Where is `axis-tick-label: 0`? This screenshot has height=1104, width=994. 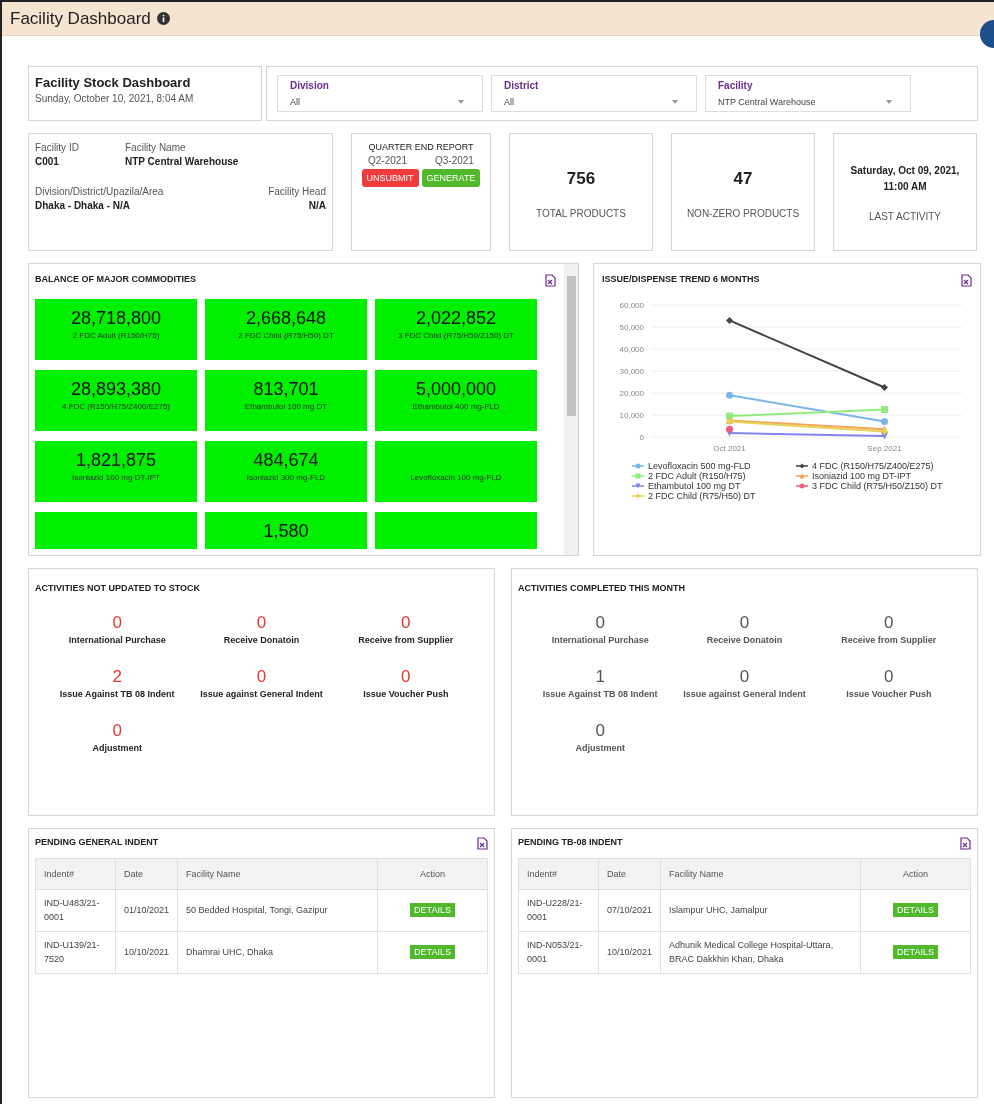 axis-tick-label: 0 is located at coordinates (641, 437).